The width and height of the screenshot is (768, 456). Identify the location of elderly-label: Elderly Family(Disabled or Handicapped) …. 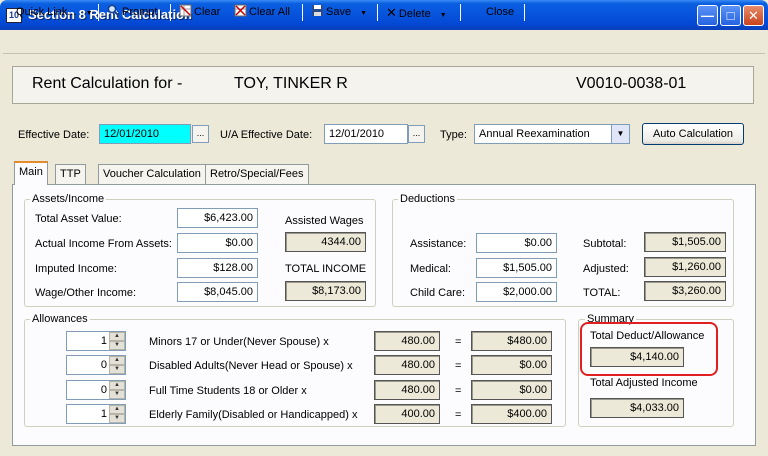
(253, 415).